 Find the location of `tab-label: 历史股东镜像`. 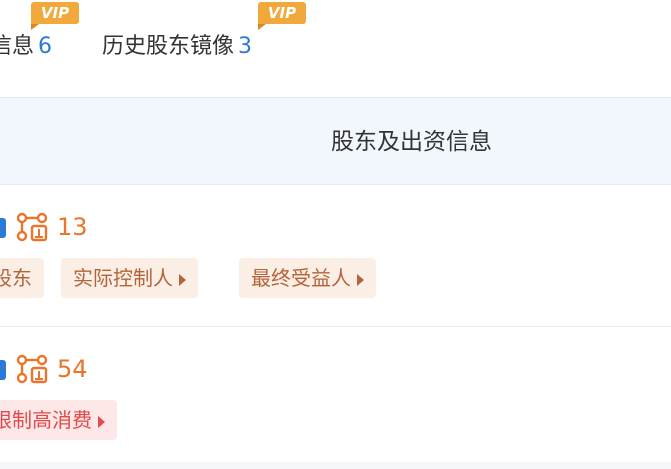

tab-label: 历史股东镜像 is located at coordinates (168, 46).